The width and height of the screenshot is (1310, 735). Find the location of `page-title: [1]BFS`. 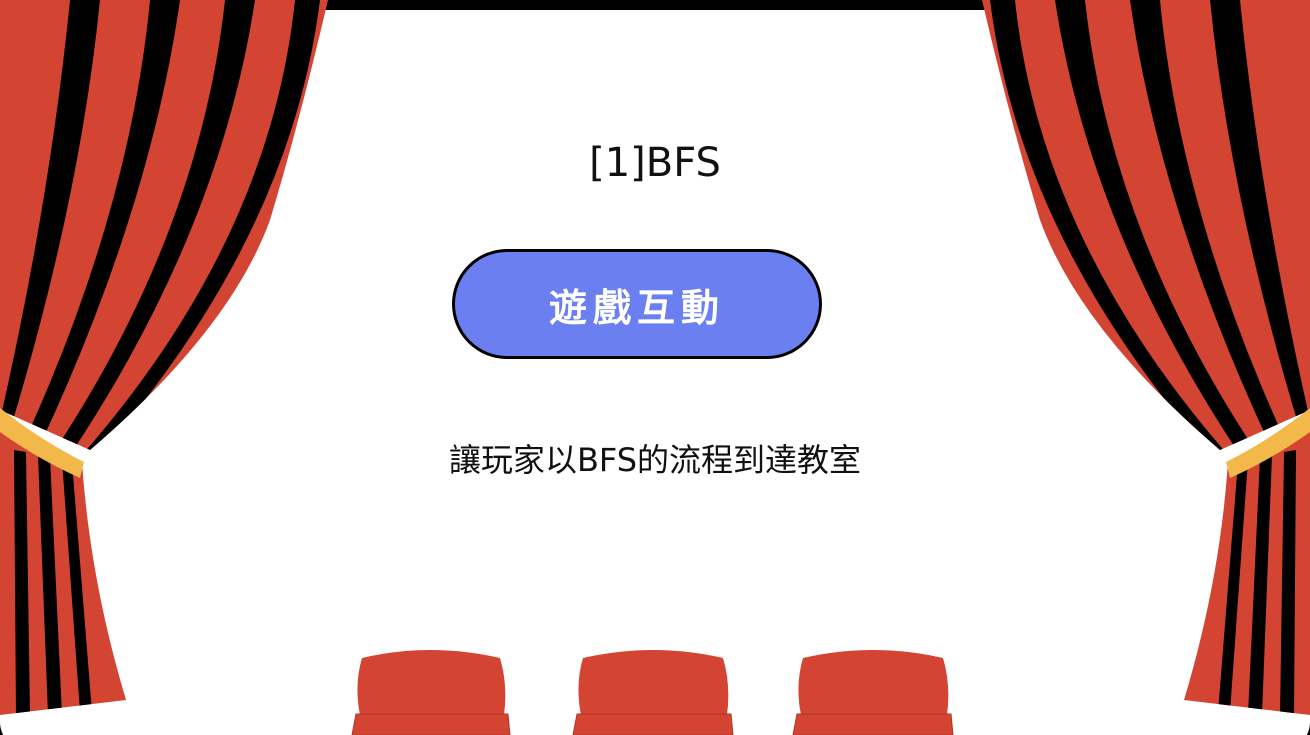

page-title: [1]BFS is located at coordinates (655, 163).